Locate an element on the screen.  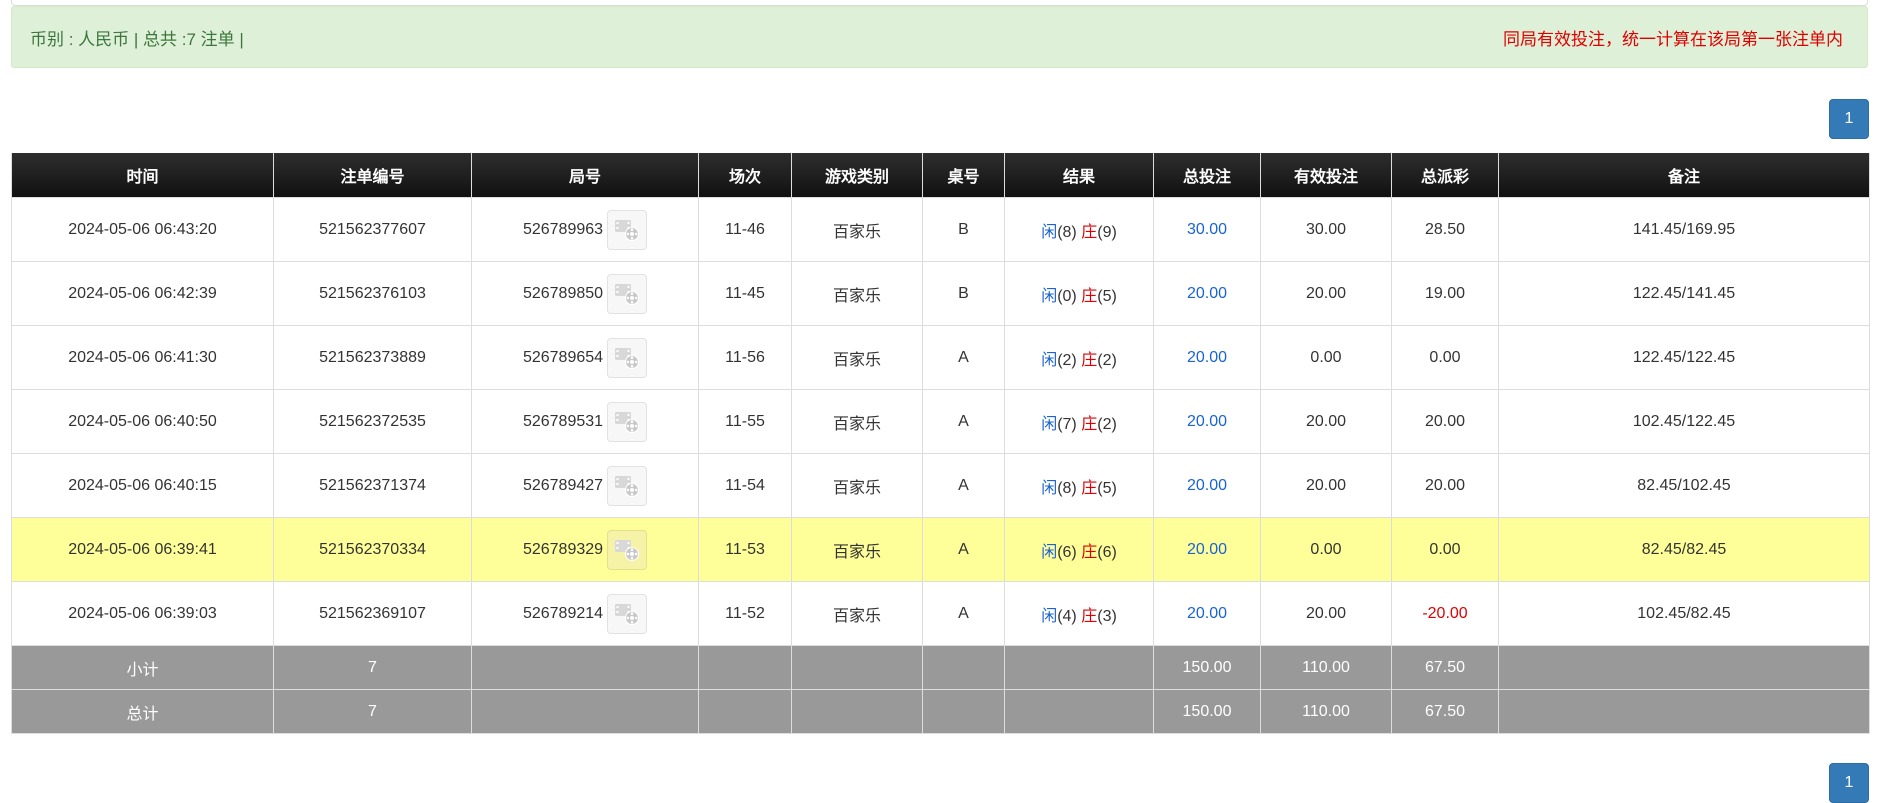
result-player-score: (8) is located at coordinates (1067, 232).